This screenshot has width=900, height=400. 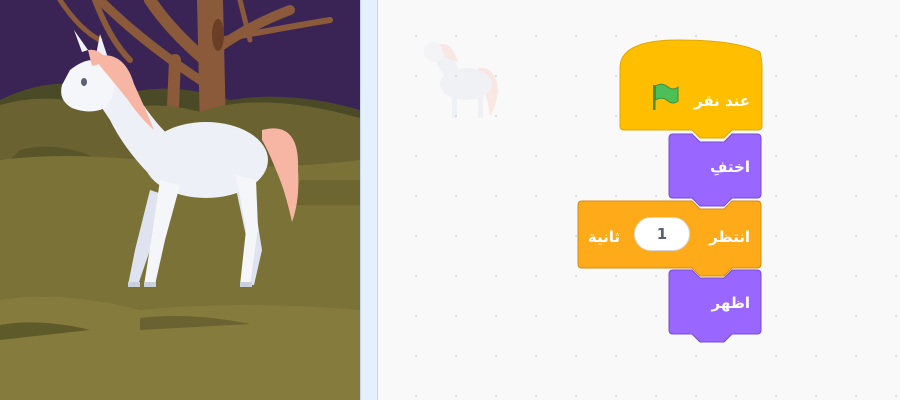 What do you see at coordinates (662, 234) in the screenshot?
I see `wait-seconds-input: 1` at bounding box center [662, 234].